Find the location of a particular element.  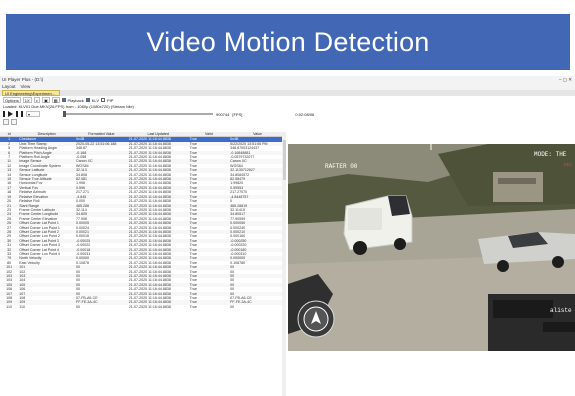

zoom-icon: ⌕ is located at coordinates (36, 100).